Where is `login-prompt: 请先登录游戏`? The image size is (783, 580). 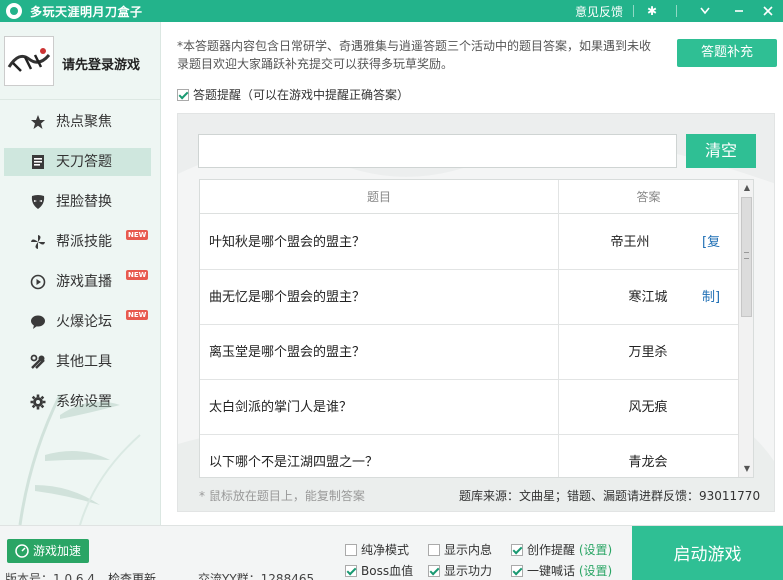
login-prompt: 请先登录游戏 is located at coordinates (101, 63).